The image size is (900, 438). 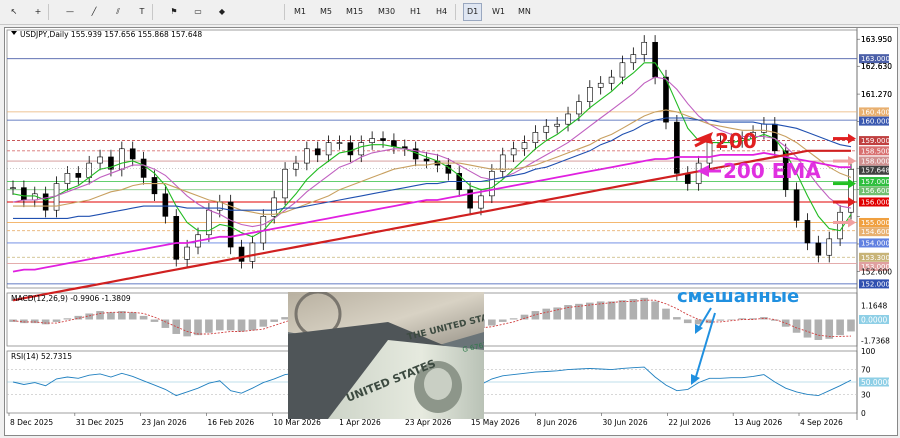 I want to click on timeframe-m1: M1, so click(x=300, y=12).